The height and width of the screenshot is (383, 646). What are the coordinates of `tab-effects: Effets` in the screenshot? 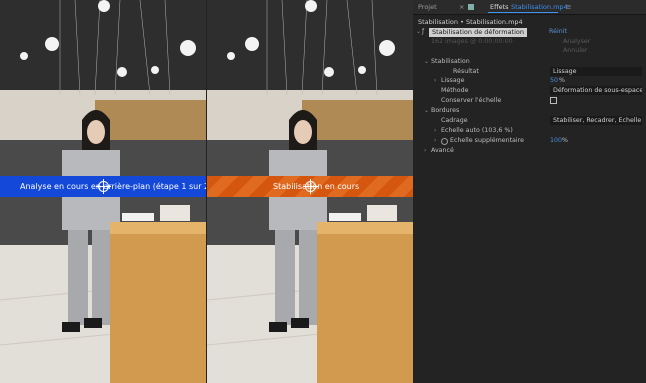 It's located at (499, 7).